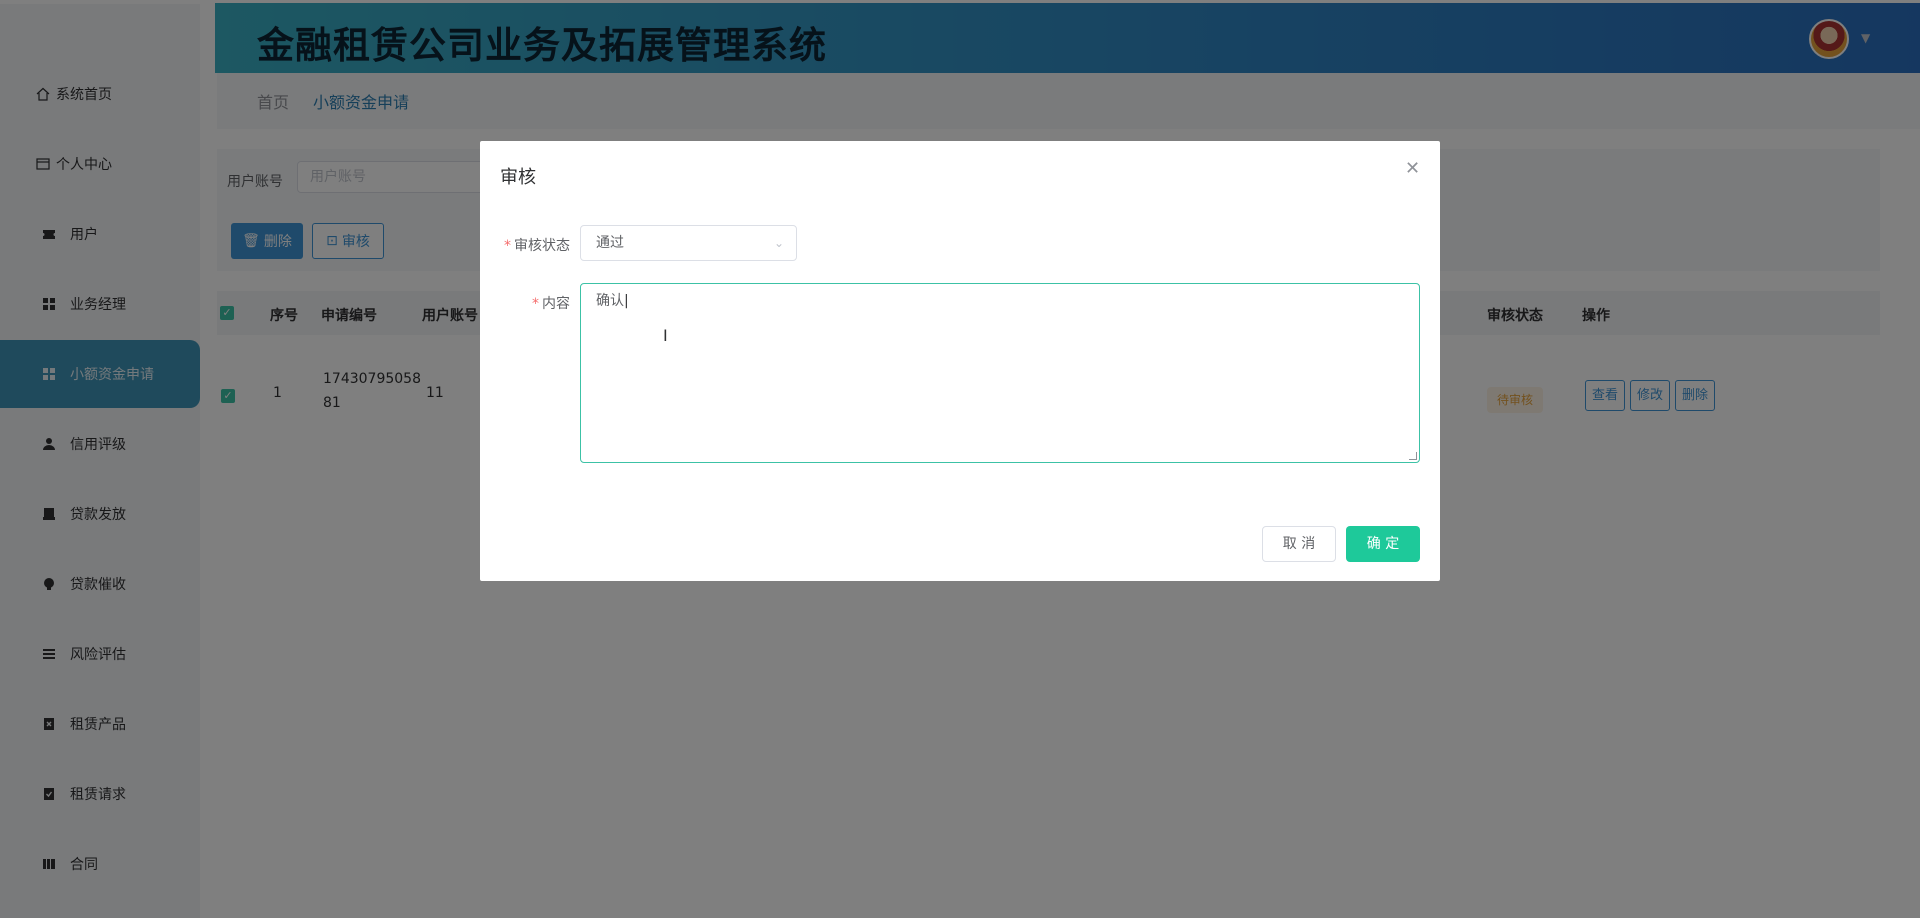 Image resolution: width=1920 pixels, height=918 pixels. I want to click on content-field-label: * 内容, so click(535, 303).